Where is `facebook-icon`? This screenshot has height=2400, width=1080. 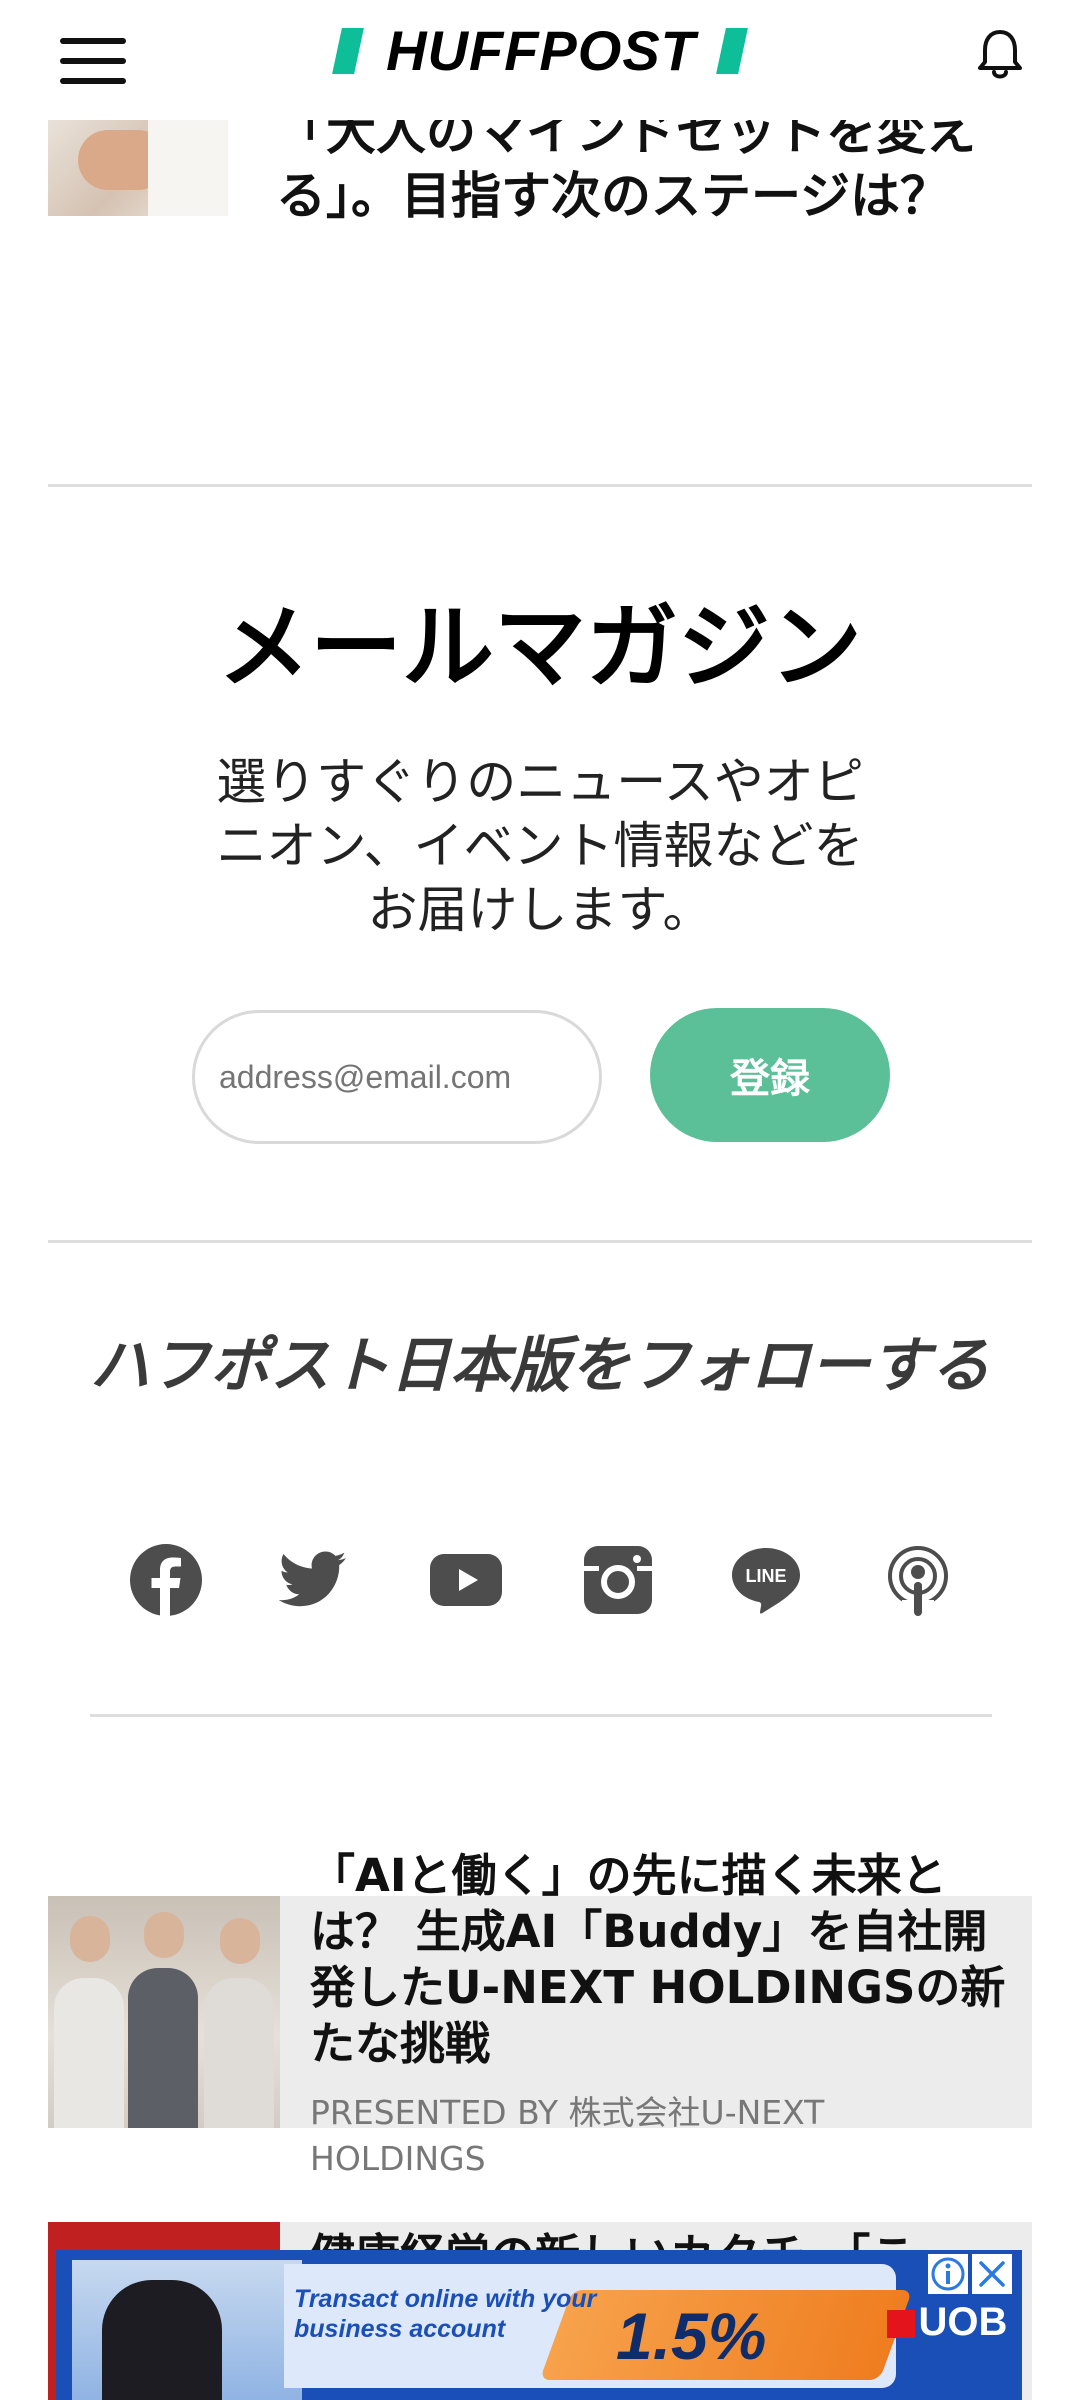
facebook-icon is located at coordinates (166, 1580).